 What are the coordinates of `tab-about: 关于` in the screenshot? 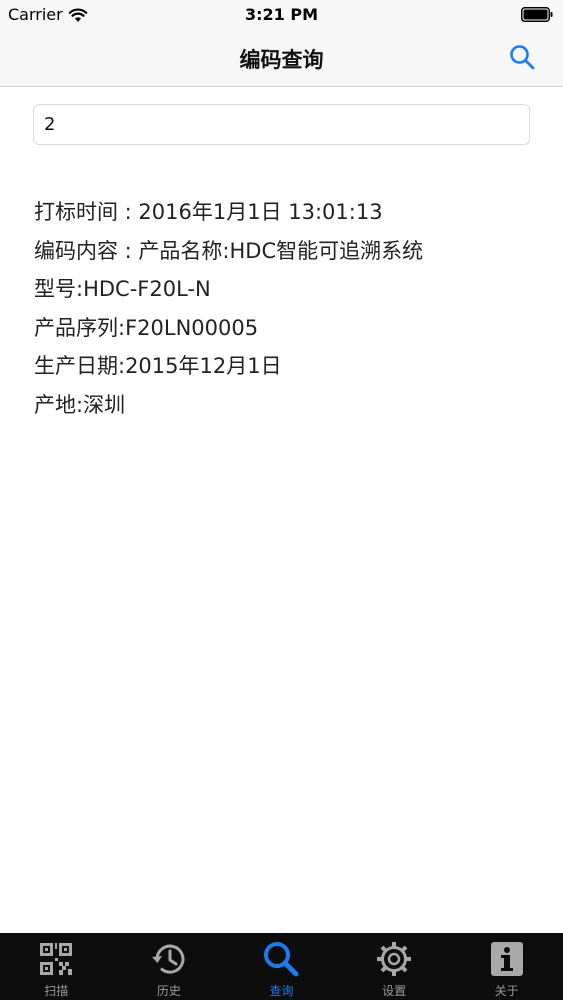 It's located at (506, 966).